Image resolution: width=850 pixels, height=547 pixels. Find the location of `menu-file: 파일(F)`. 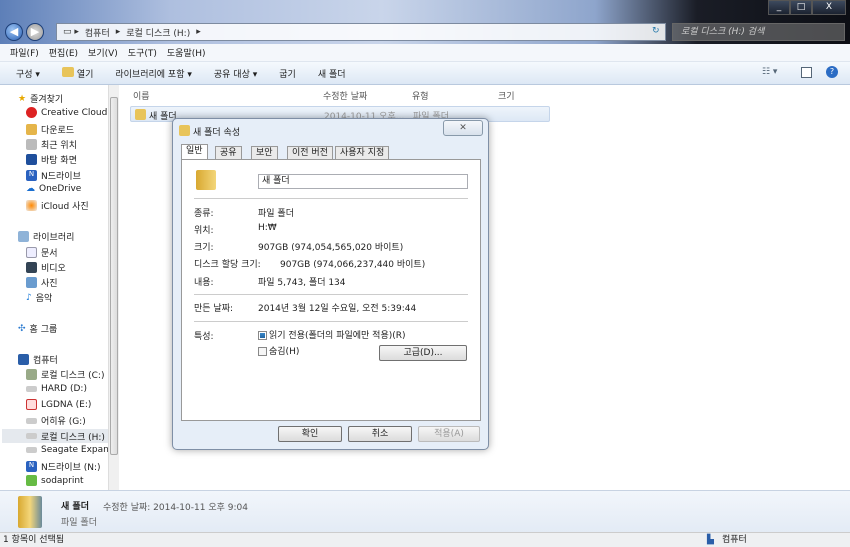

menu-file: 파일(F) is located at coordinates (24, 52).